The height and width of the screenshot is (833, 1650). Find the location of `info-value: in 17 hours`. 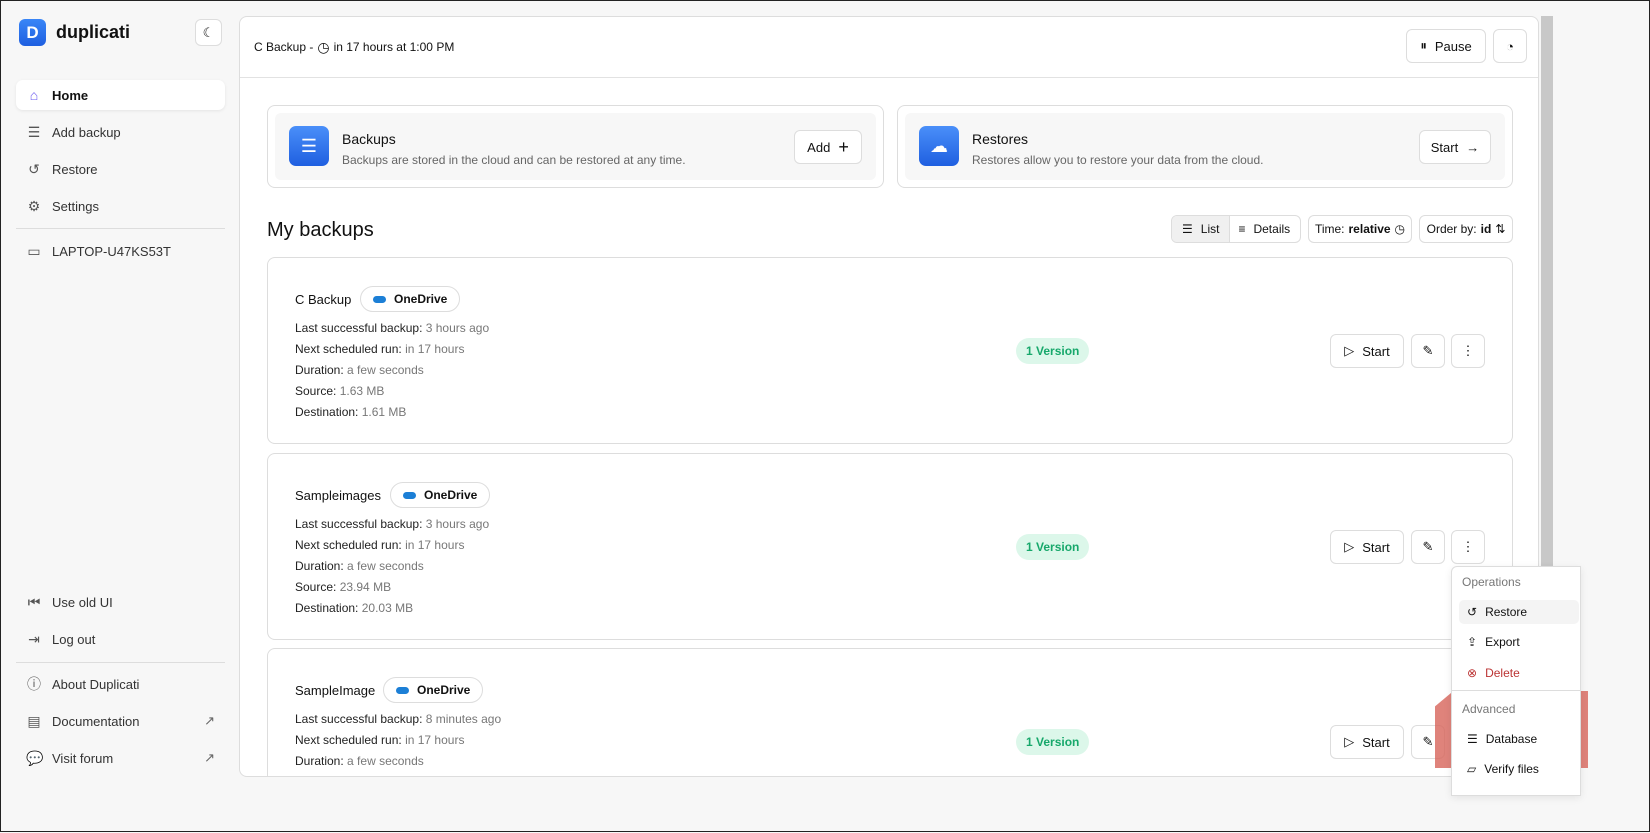

info-value: in 17 hours is located at coordinates (435, 349).